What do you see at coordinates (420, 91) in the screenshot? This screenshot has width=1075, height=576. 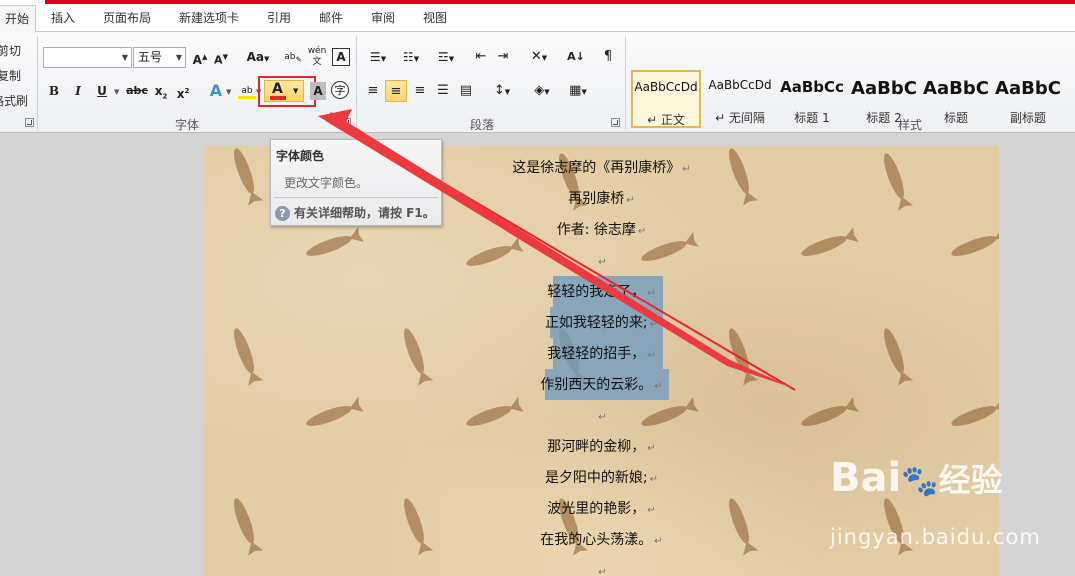 I see `align-right-icon: ≡` at bounding box center [420, 91].